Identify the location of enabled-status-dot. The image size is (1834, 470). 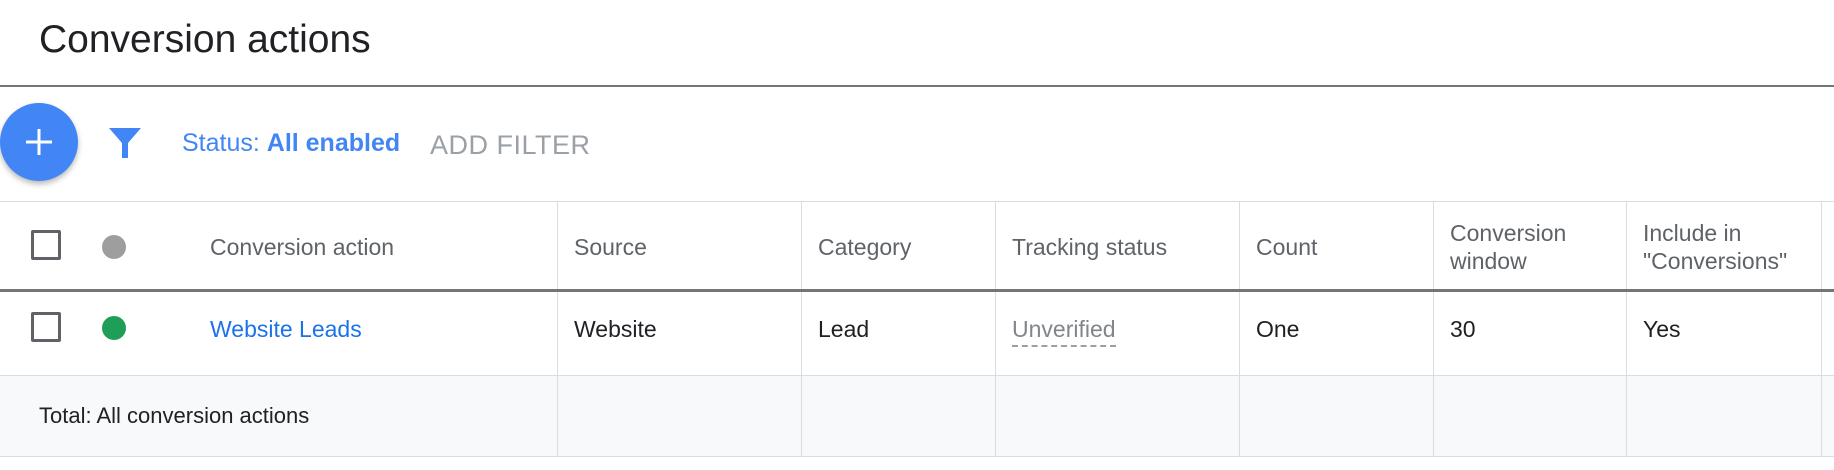
(114, 328).